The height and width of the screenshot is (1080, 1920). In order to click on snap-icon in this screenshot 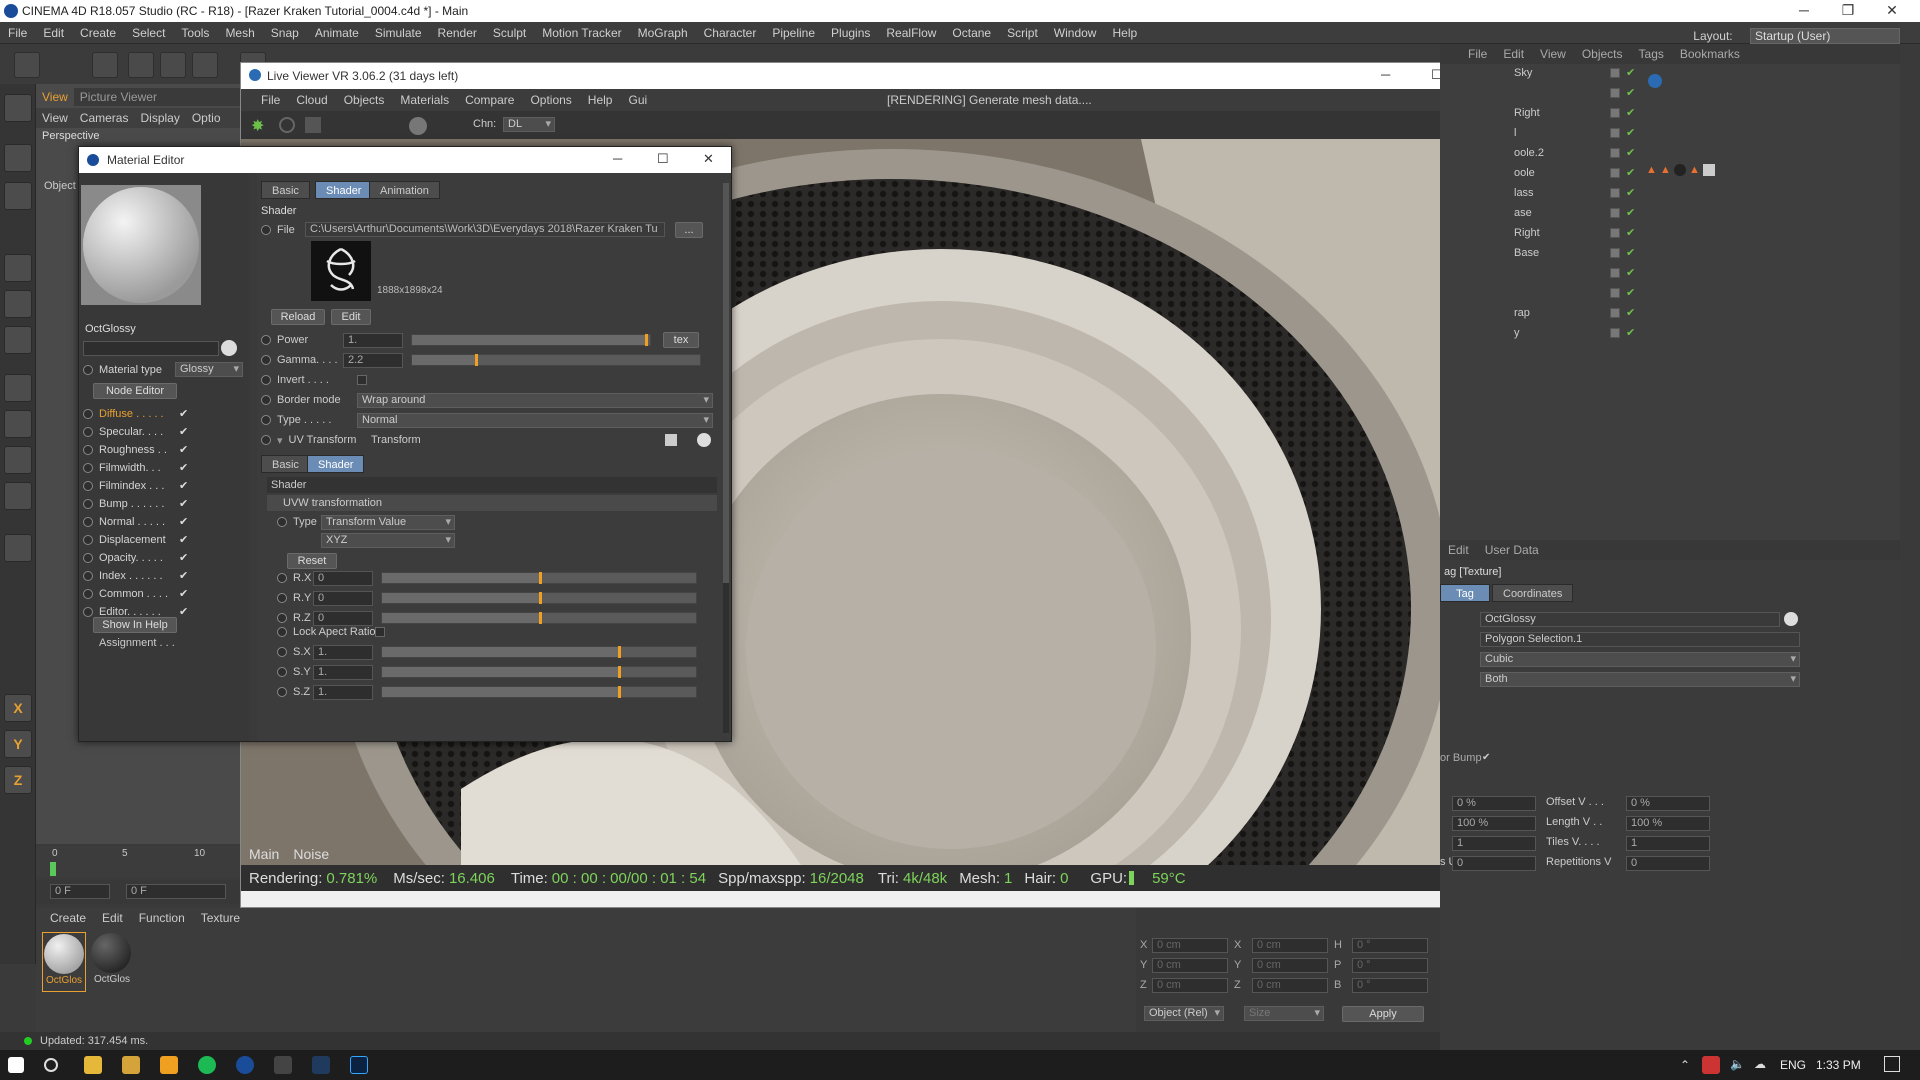, I will do `click(18, 460)`.